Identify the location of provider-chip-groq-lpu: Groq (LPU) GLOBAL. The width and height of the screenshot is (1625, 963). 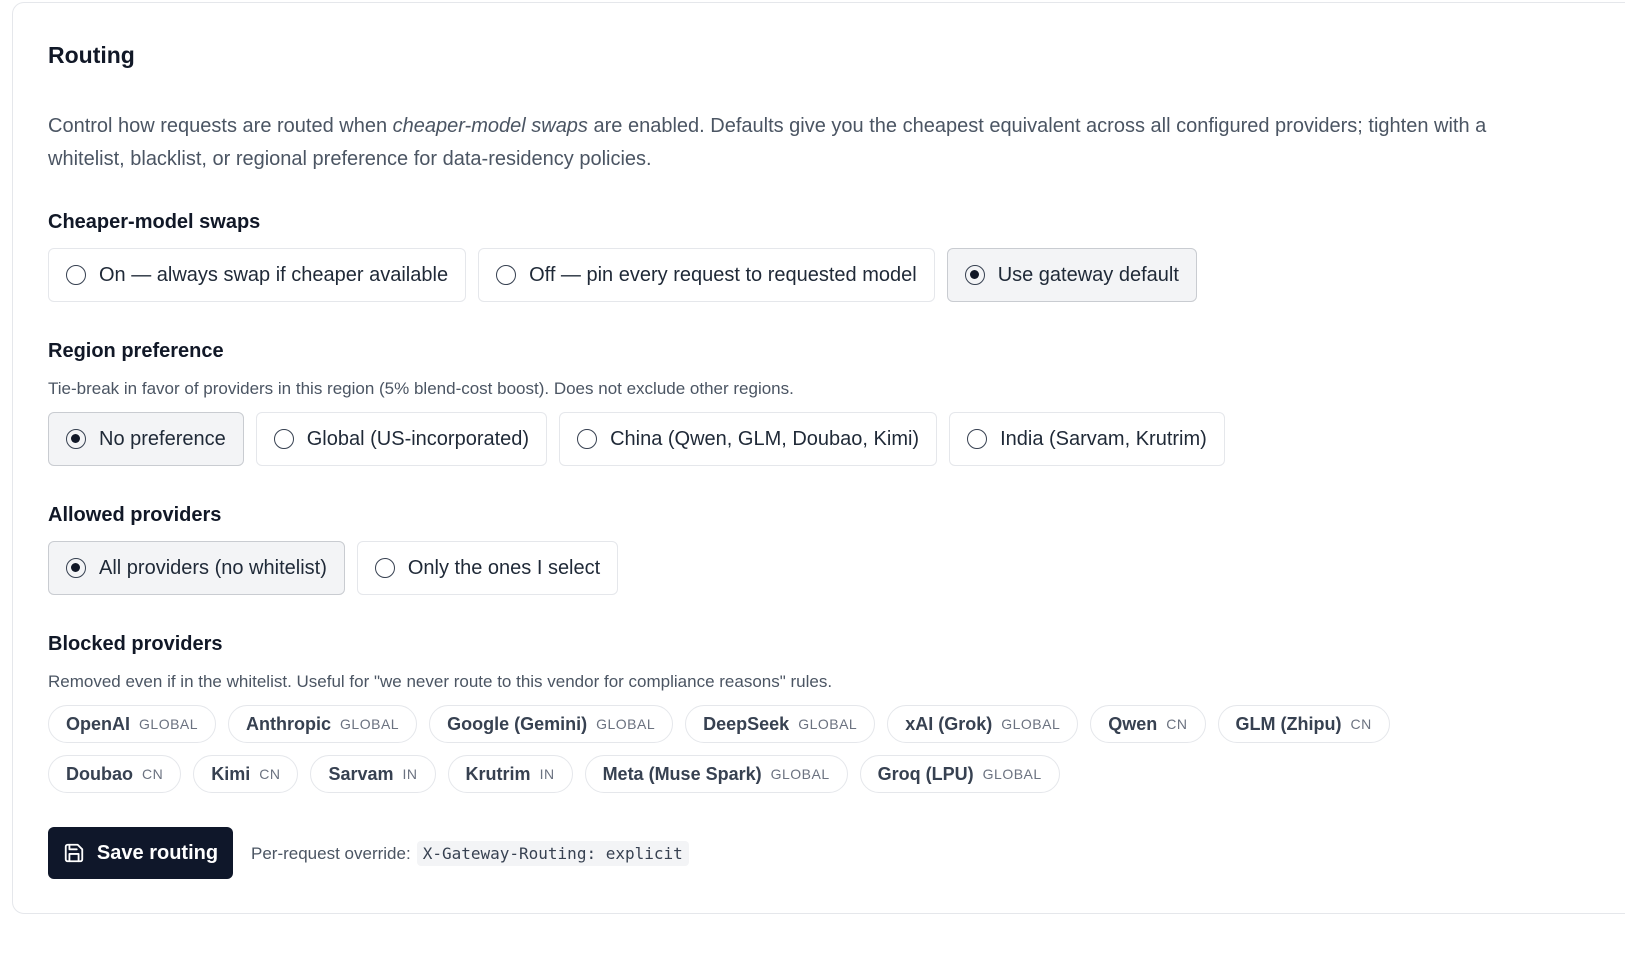
(959, 774).